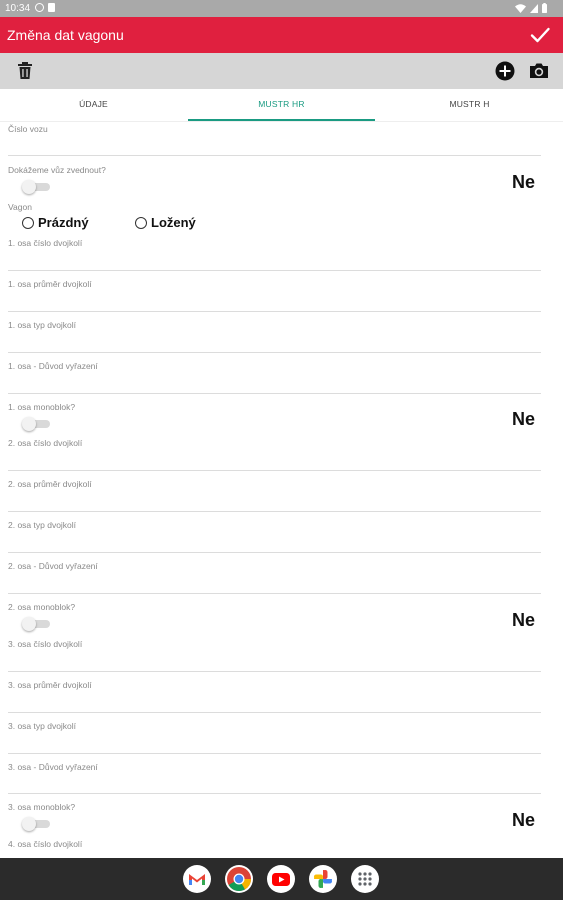 The width and height of the screenshot is (563, 900). I want to click on delete-button, so click(25, 71).